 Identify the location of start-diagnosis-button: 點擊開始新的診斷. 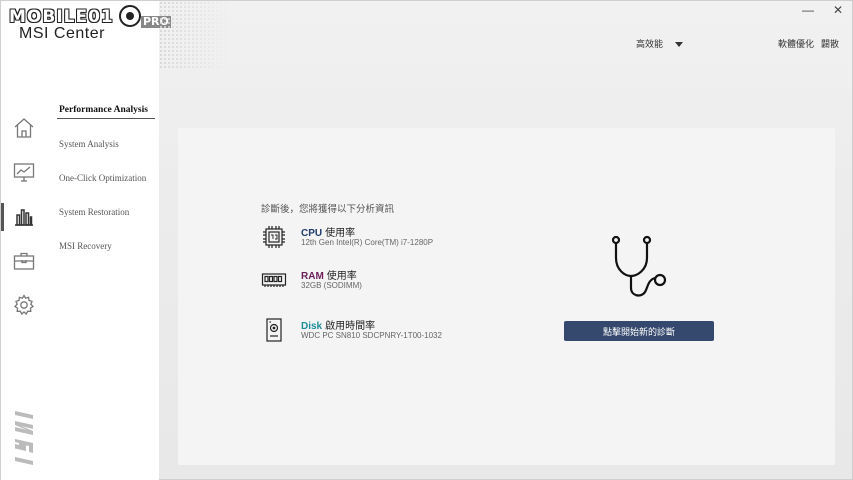
(639, 331).